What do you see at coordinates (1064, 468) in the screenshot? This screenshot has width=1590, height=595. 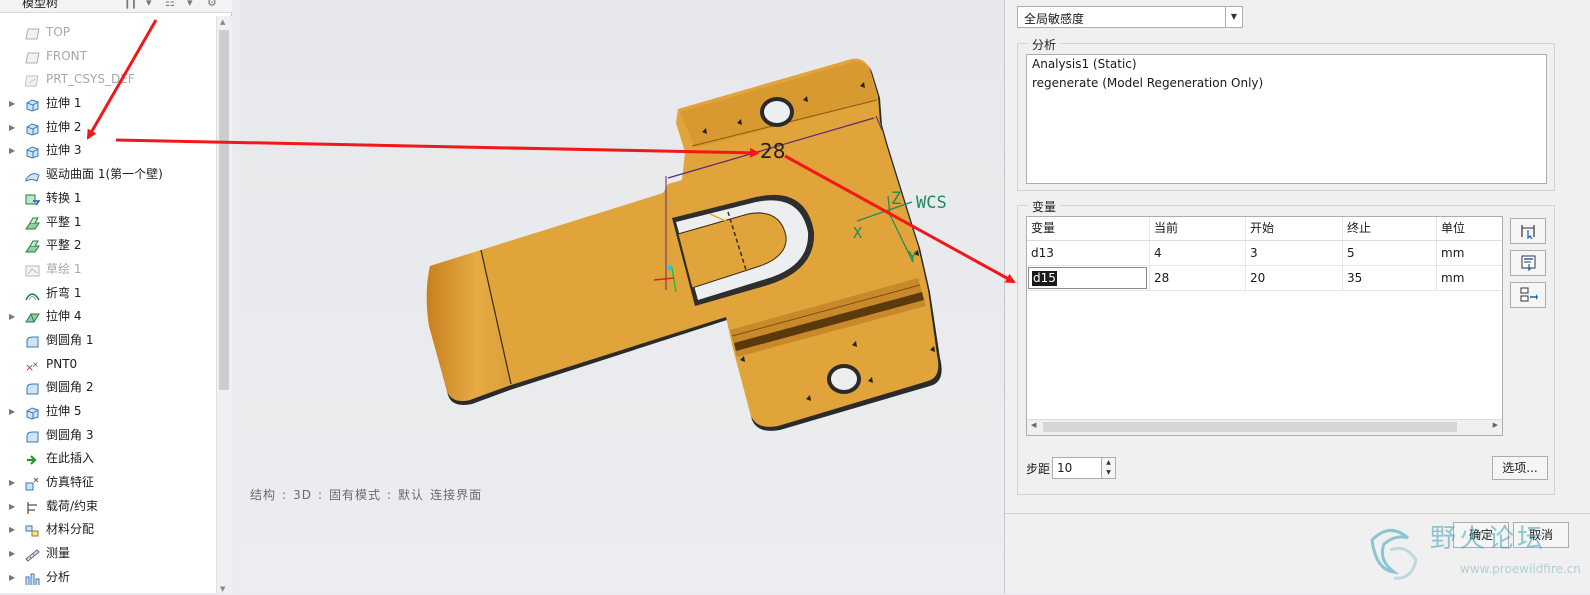 I see `step-value: 10` at bounding box center [1064, 468].